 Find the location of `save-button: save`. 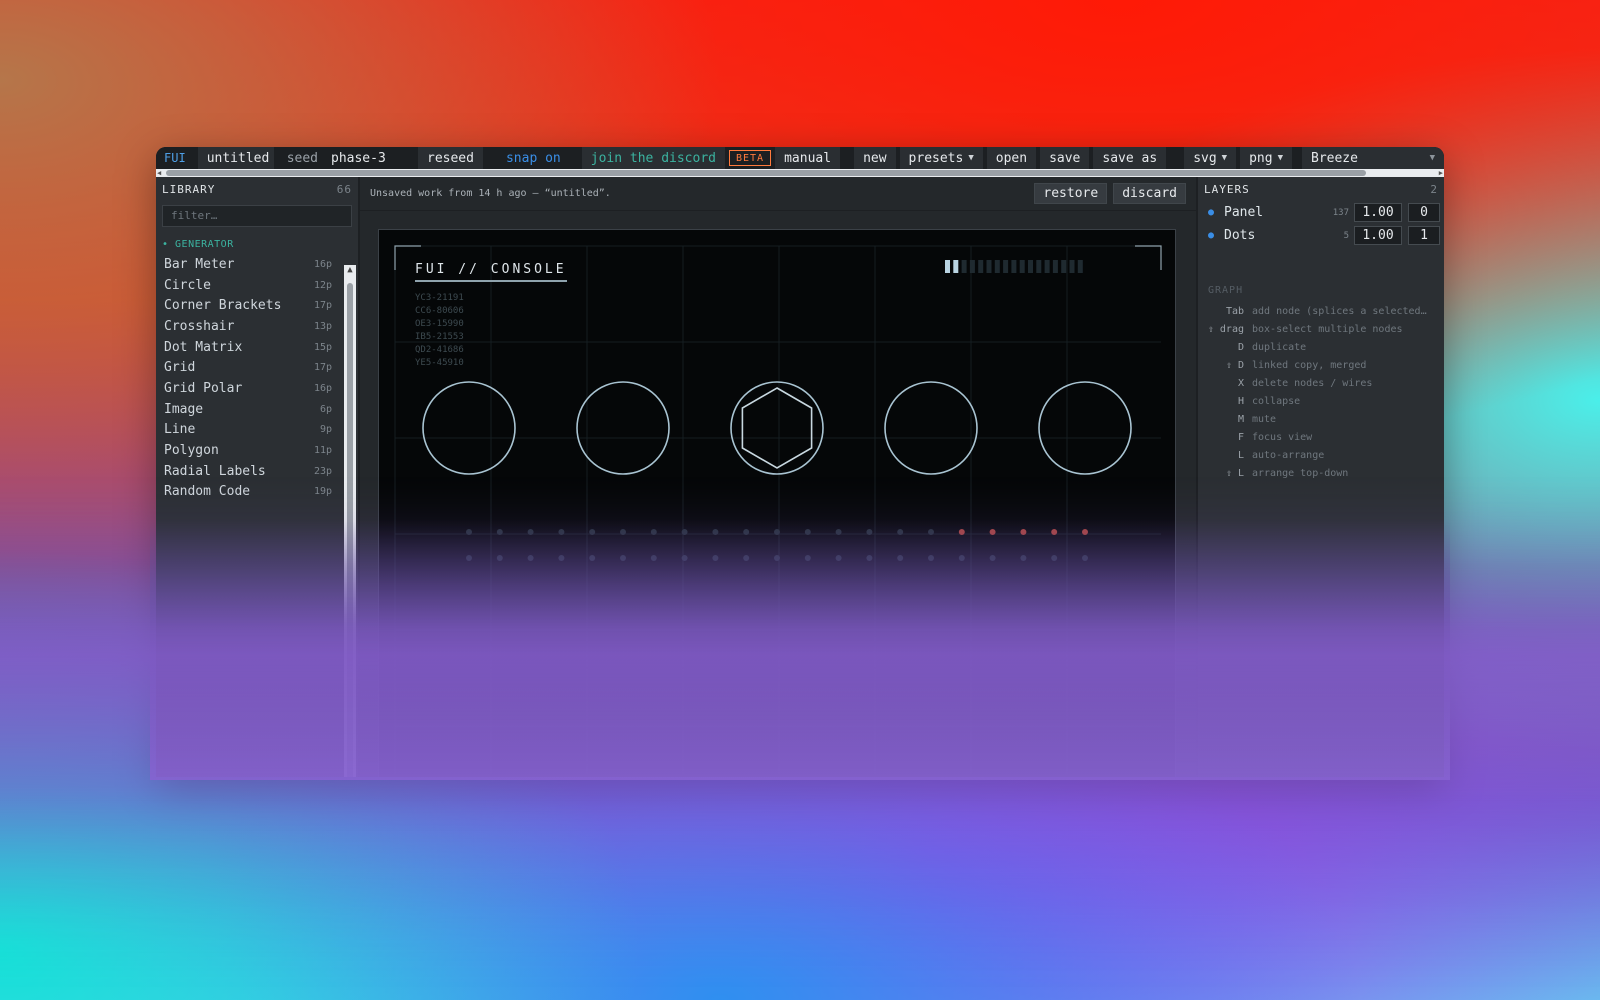

save-button: save is located at coordinates (1065, 158).